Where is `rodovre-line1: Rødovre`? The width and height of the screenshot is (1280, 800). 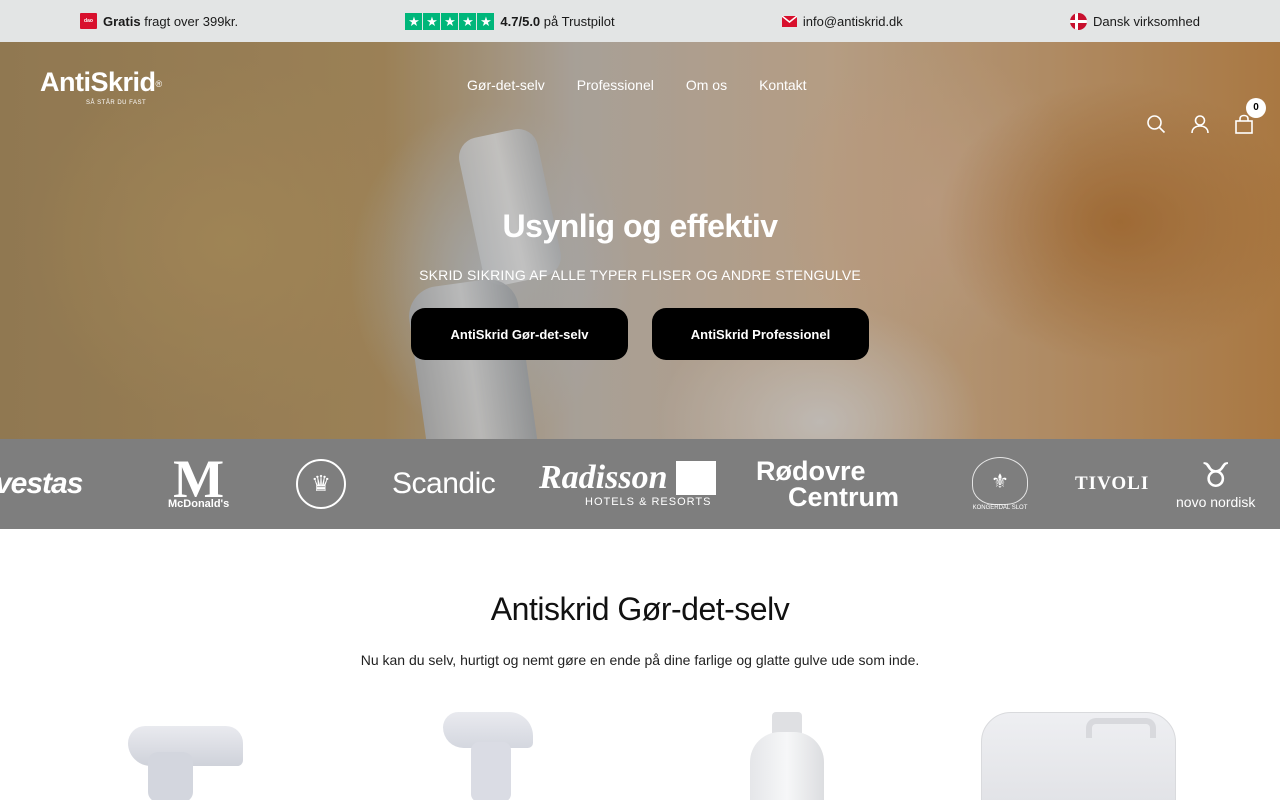
rodovre-line1: Rødovre is located at coordinates (811, 471).